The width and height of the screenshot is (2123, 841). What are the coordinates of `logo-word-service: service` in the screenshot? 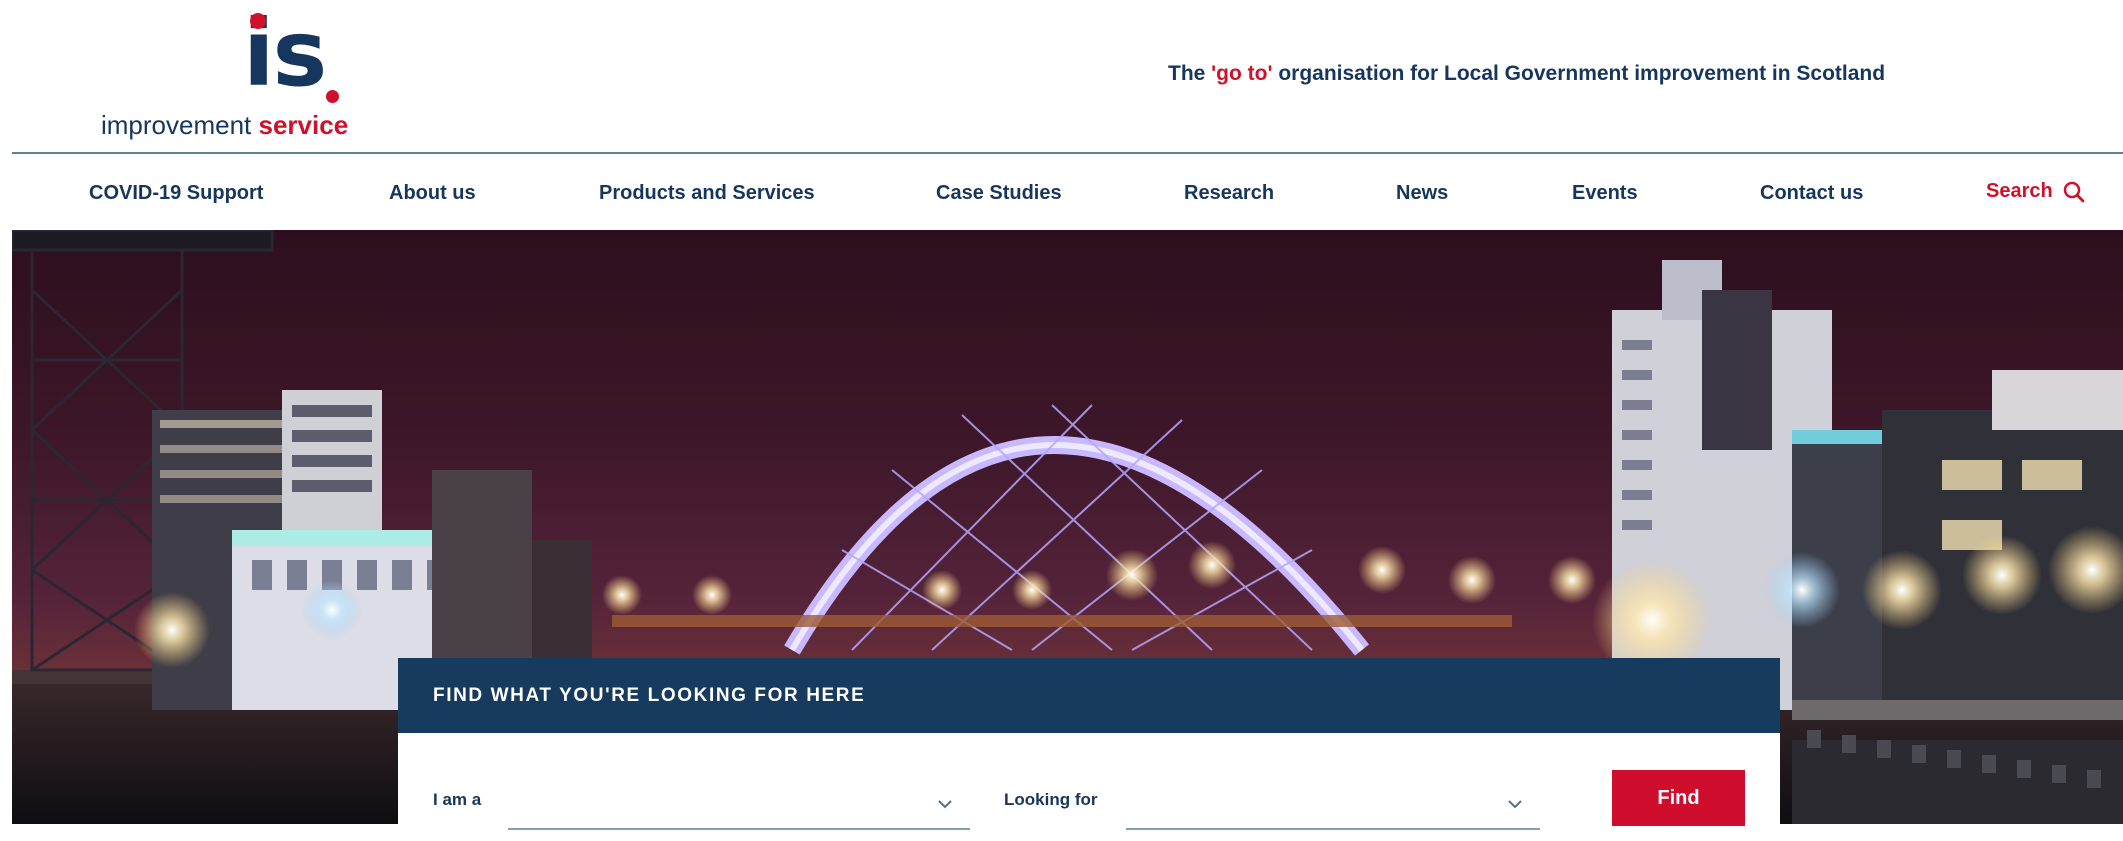 It's located at (303, 125).